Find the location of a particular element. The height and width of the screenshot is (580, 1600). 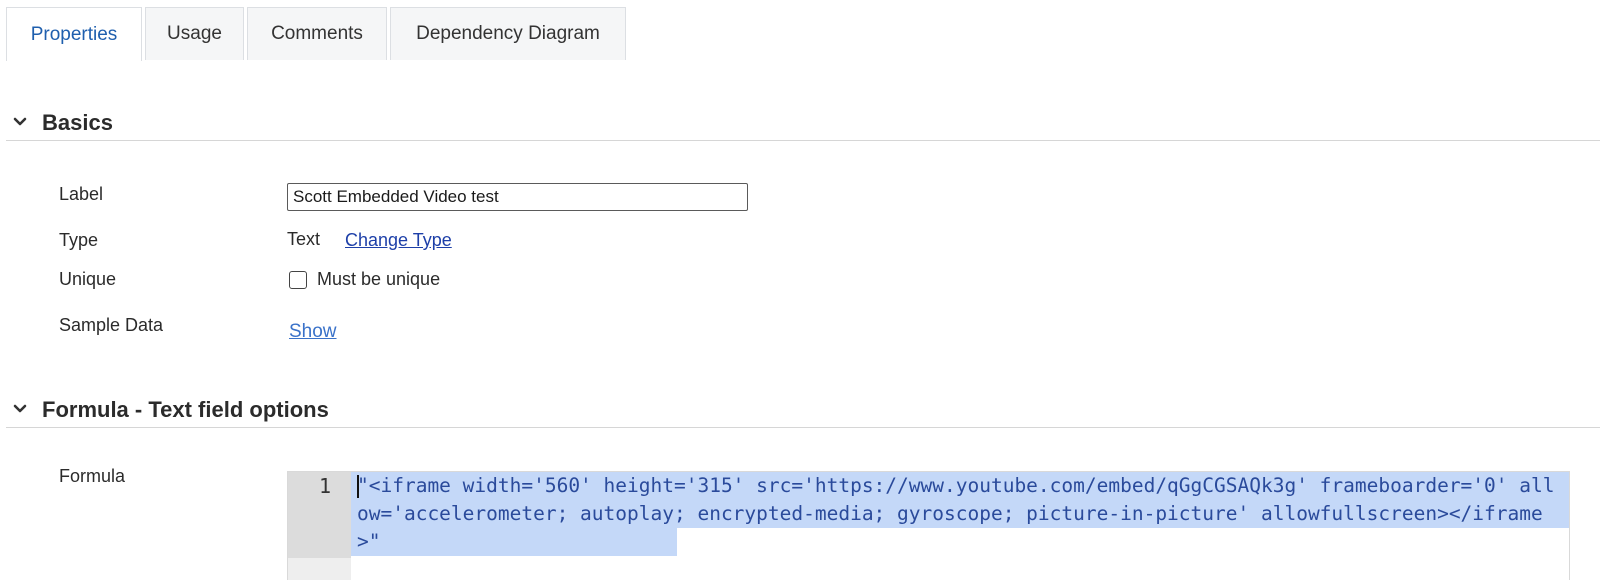

basics-title: Basics is located at coordinates (77, 122).